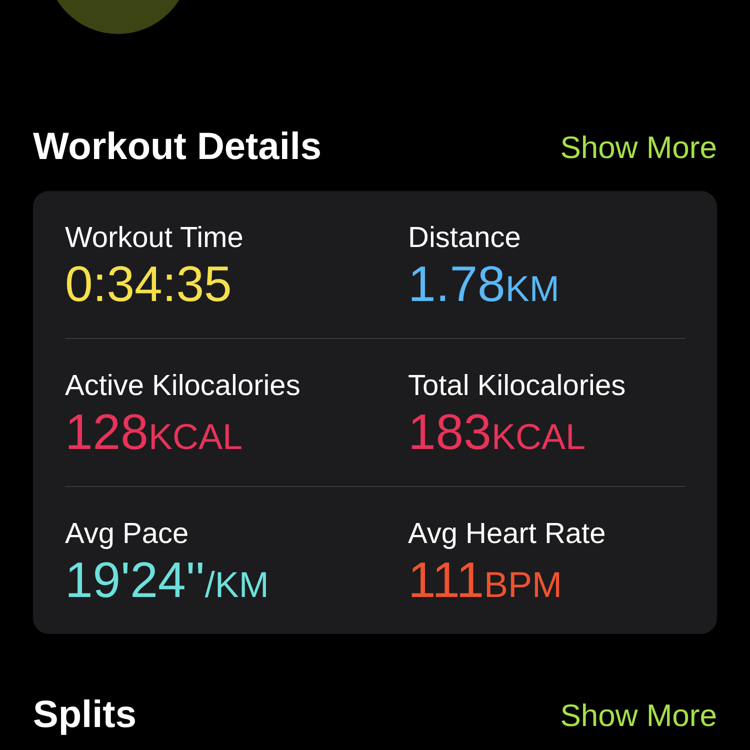  Describe the element at coordinates (465, 238) in the screenshot. I see `metric-label: Distance` at that location.